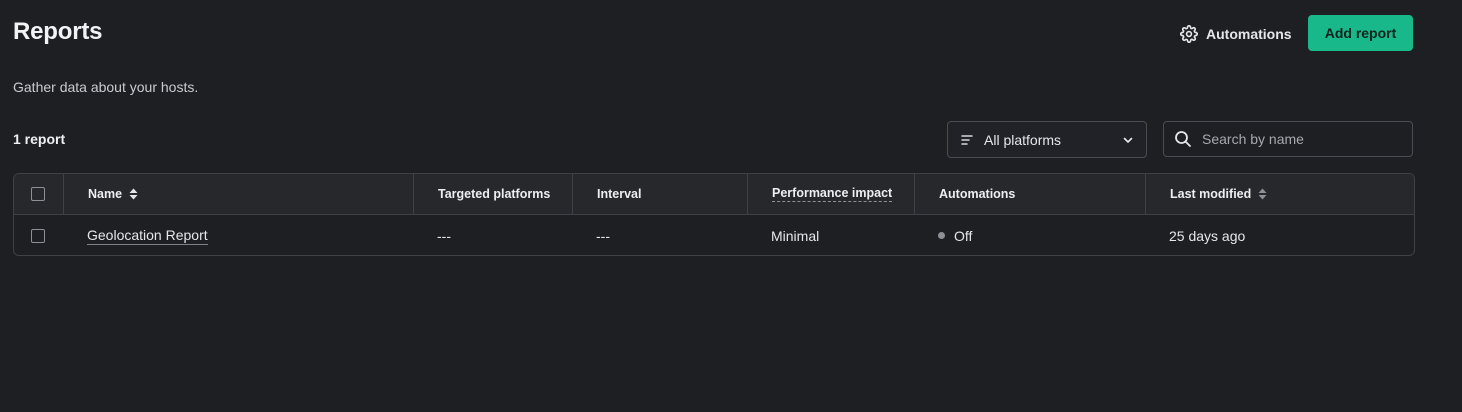 The image size is (1462, 412). I want to click on filter-lines-icon, so click(972, 140).